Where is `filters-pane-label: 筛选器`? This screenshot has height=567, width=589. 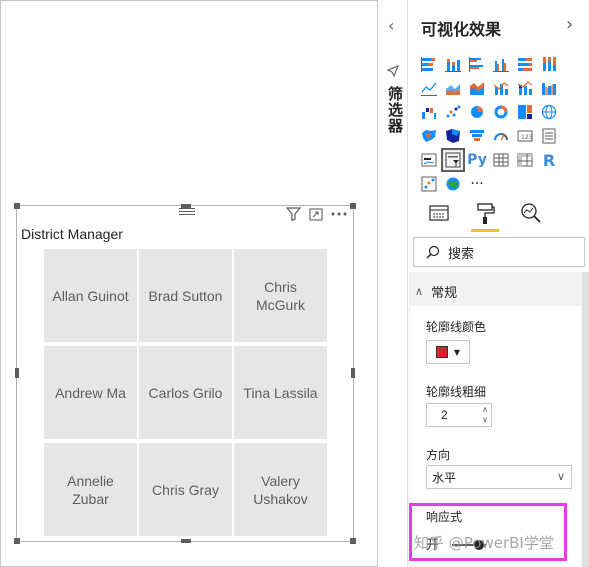 filters-pane-label: 筛选器 is located at coordinates (395, 110).